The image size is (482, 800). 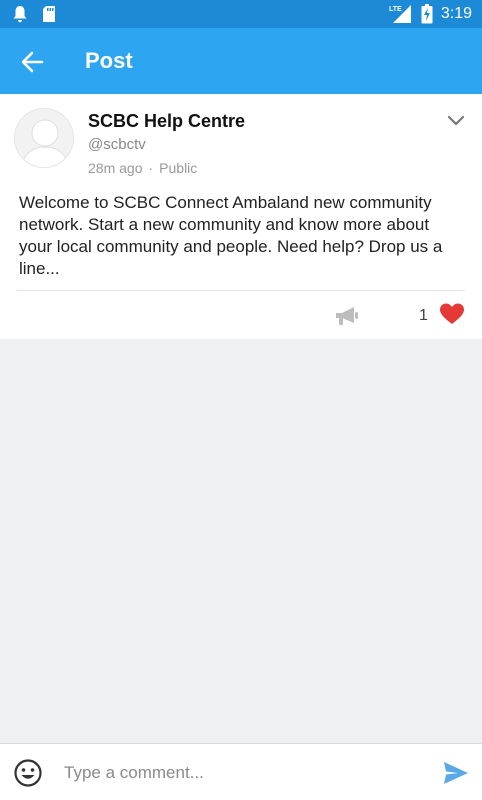 I want to click on page-title: Post, so click(x=109, y=60).